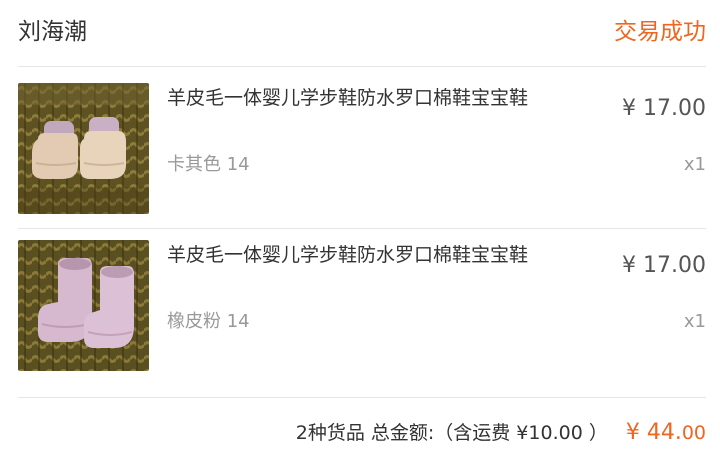  I want to click on product-photo-pink-baby-boots, so click(83, 305).